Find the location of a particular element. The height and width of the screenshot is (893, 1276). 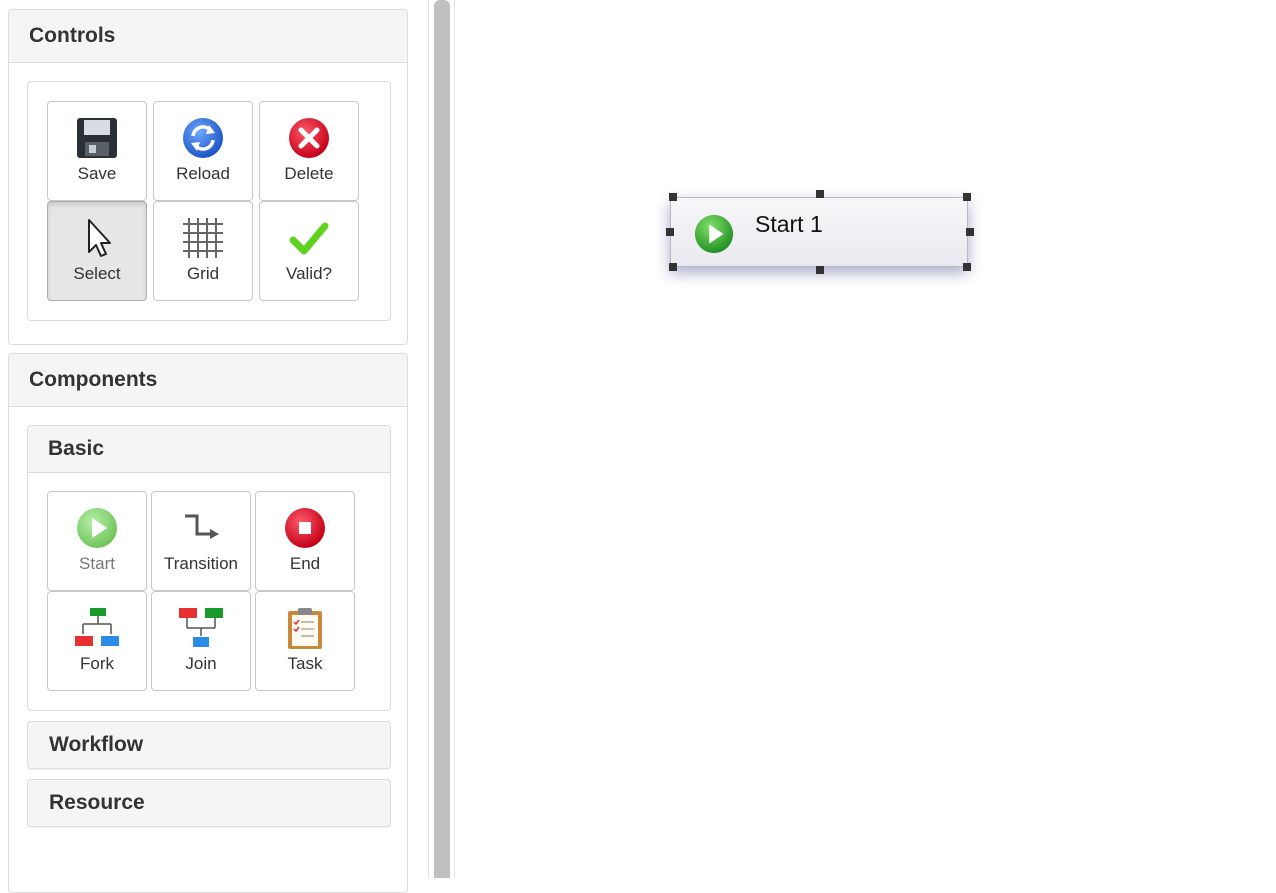

select-button: Select is located at coordinates (97, 251).